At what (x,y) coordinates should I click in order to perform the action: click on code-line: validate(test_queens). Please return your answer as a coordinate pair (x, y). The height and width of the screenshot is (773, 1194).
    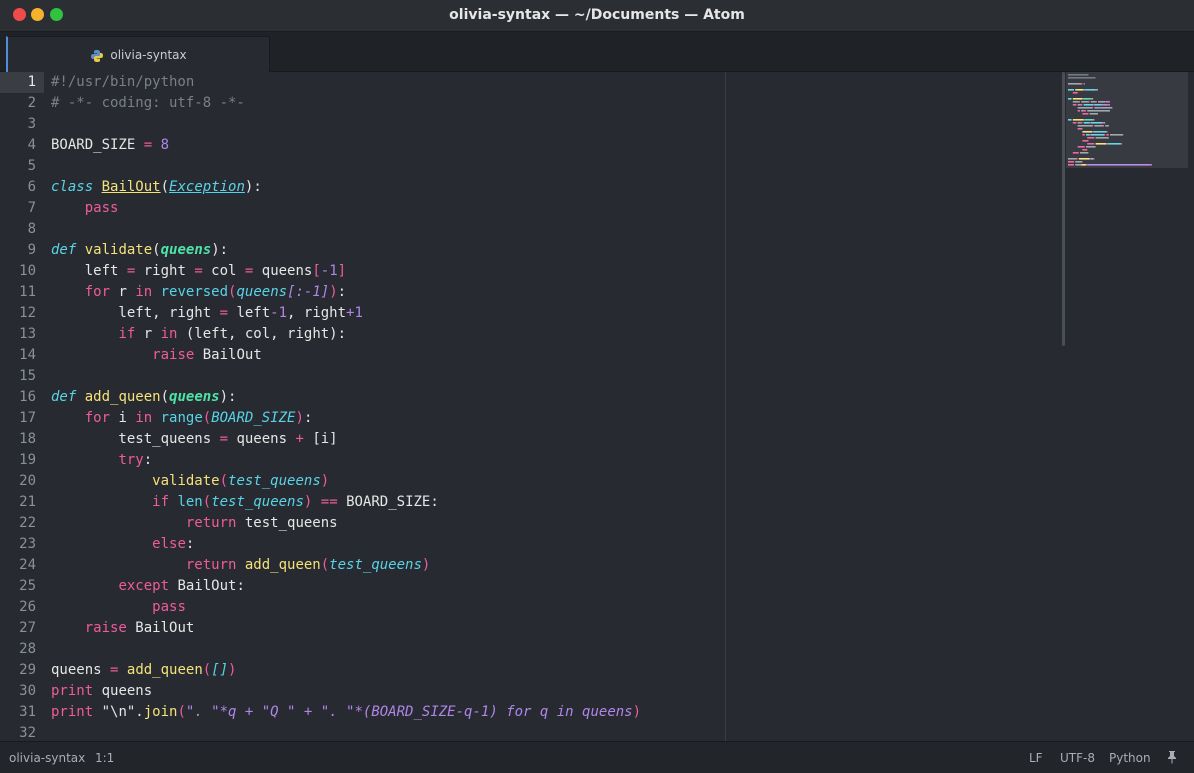
    Looking at the image, I should click on (551, 481).